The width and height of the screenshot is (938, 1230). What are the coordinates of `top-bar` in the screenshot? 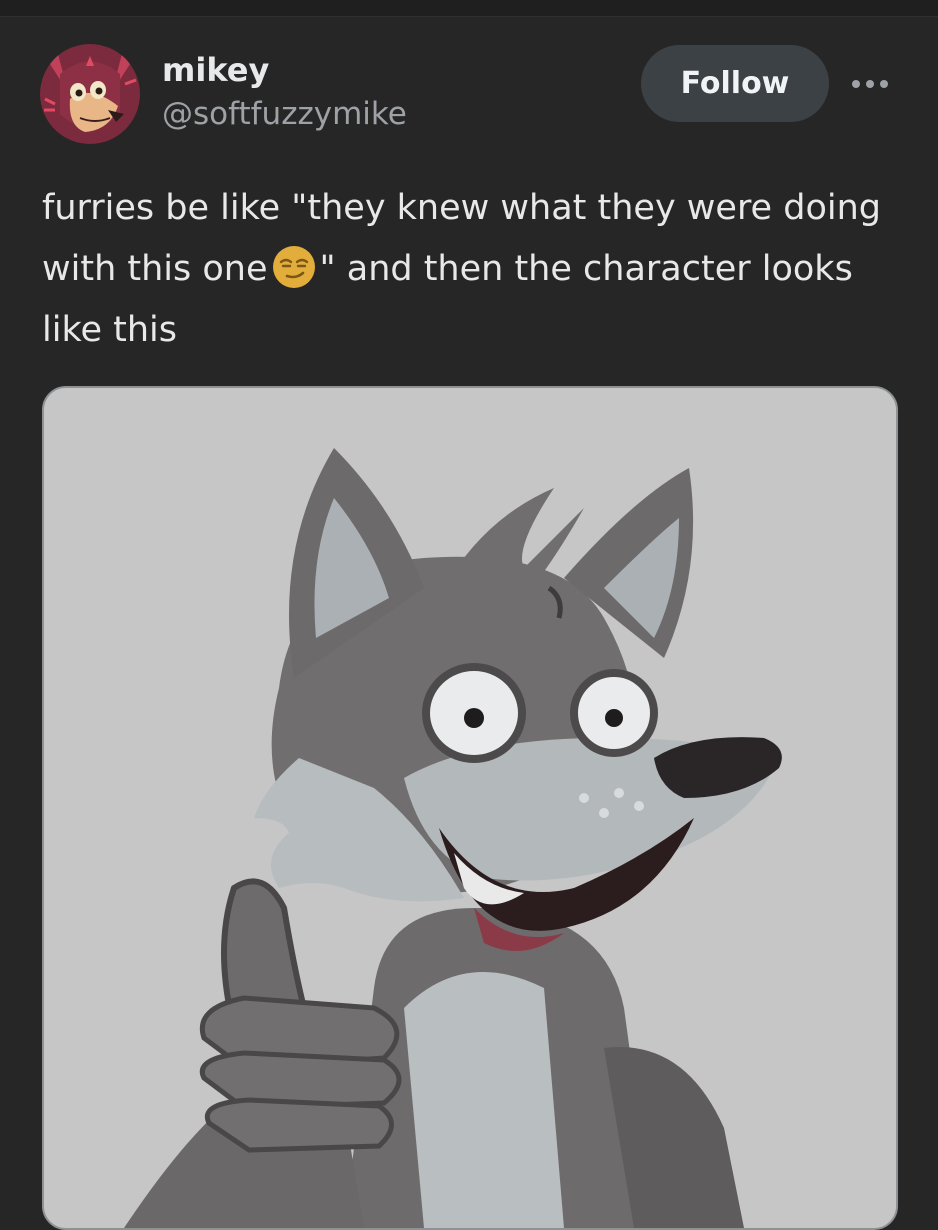 It's located at (469, 8).